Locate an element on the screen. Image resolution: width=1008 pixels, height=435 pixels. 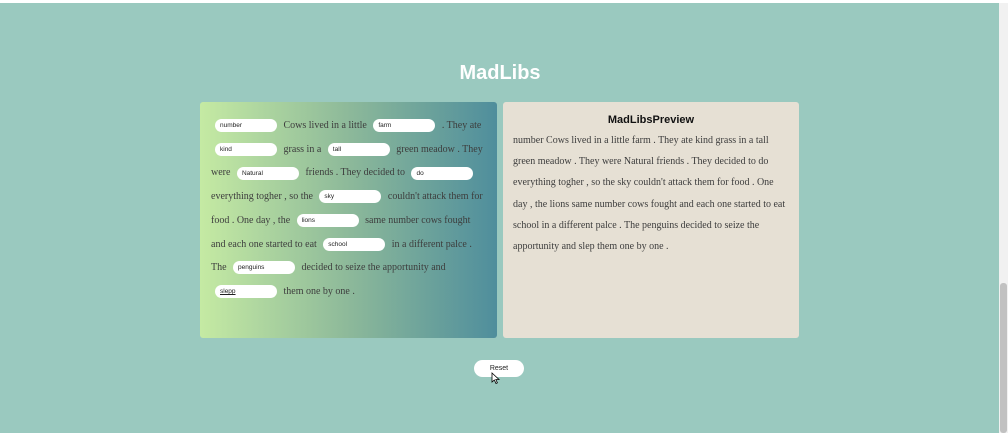
story-text: everything togher , so the is located at coordinates (262, 197).